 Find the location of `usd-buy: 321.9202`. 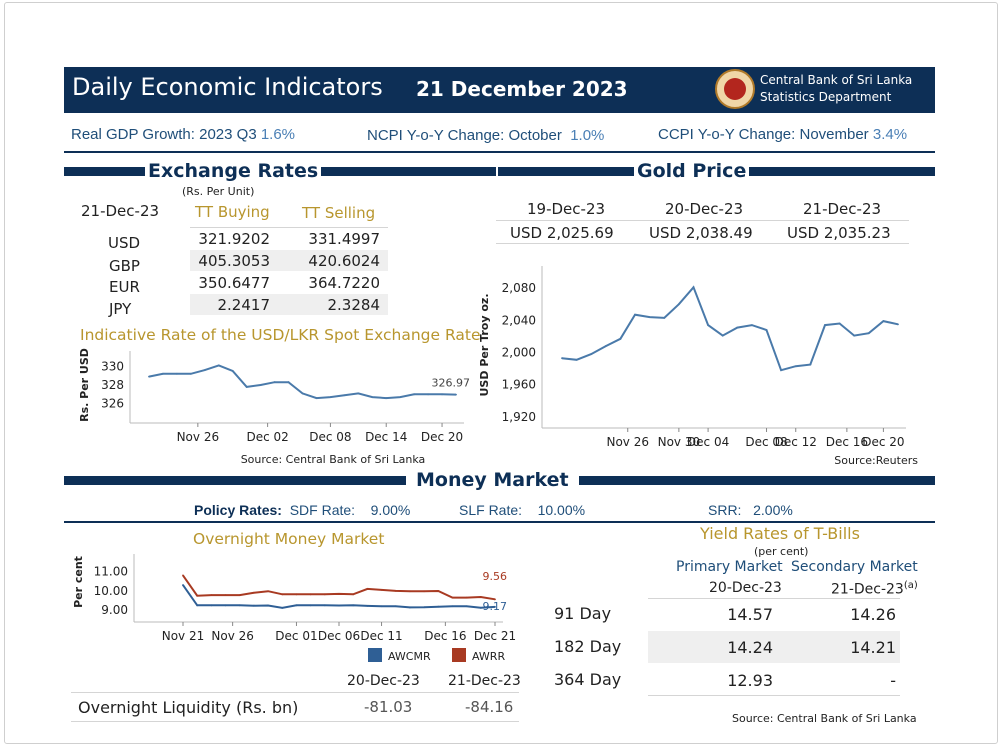

usd-buy: 321.9202 is located at coordinates (234, 239).